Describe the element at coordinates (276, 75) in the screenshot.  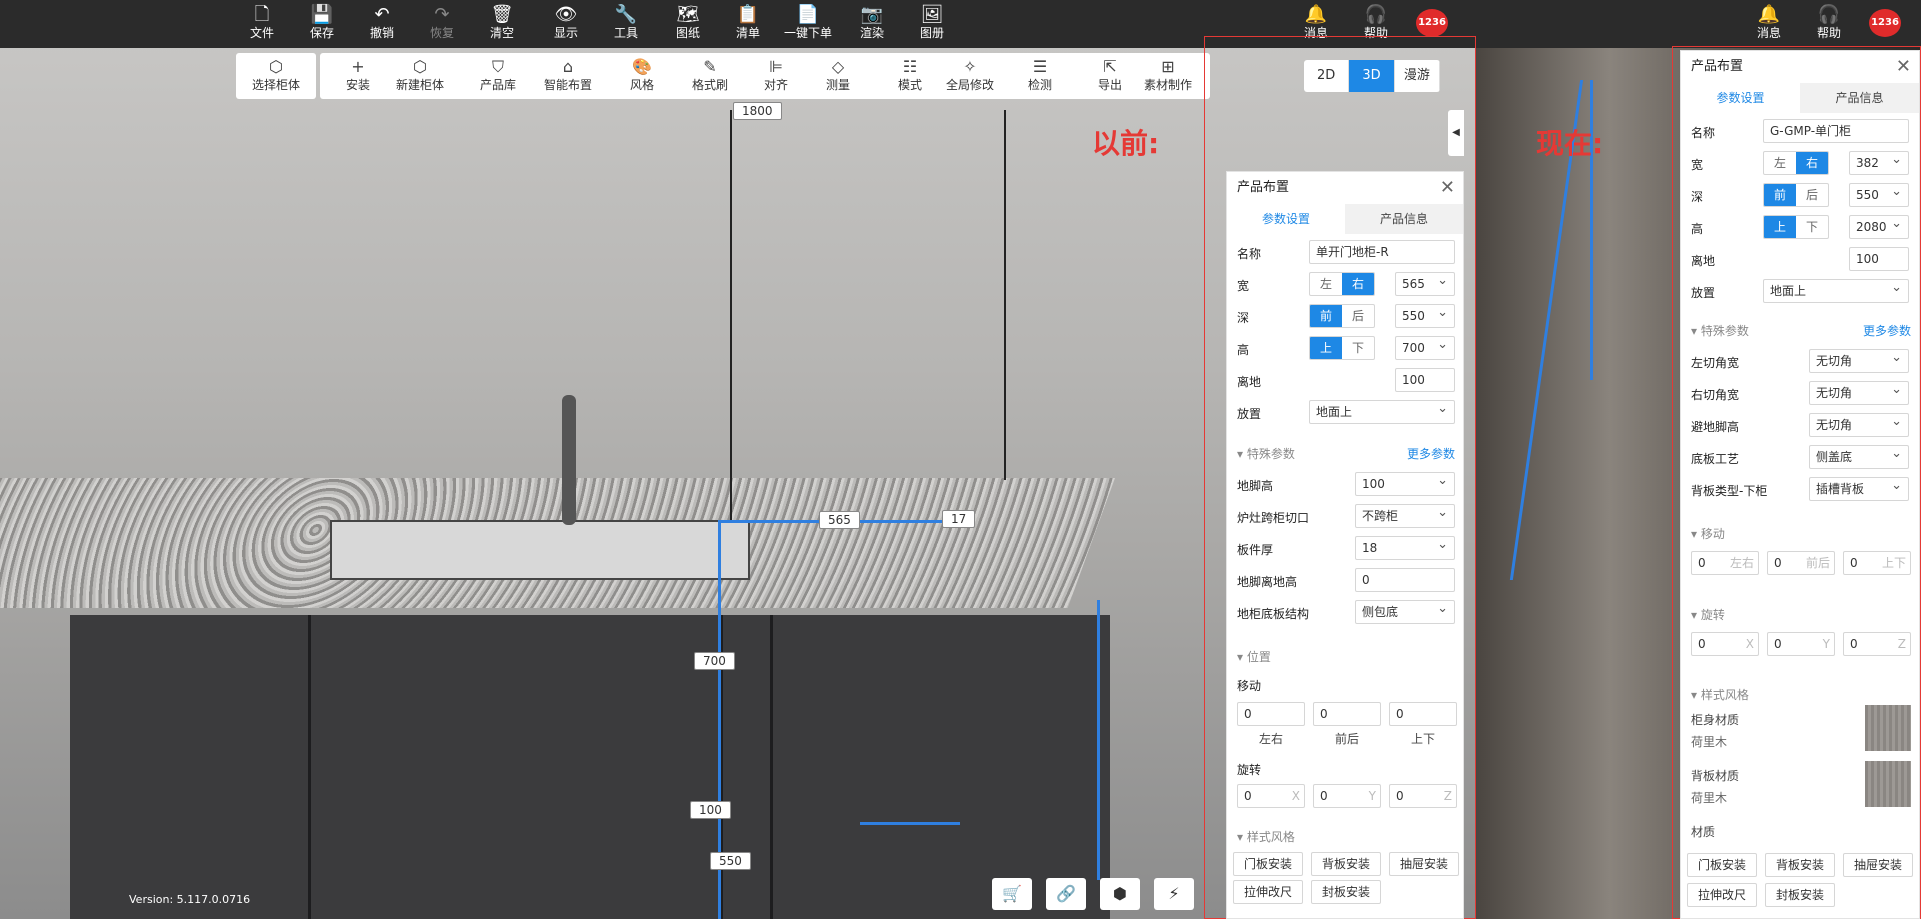
I see `select-cabinet-button: ⬡ 选择柜体` at that location.